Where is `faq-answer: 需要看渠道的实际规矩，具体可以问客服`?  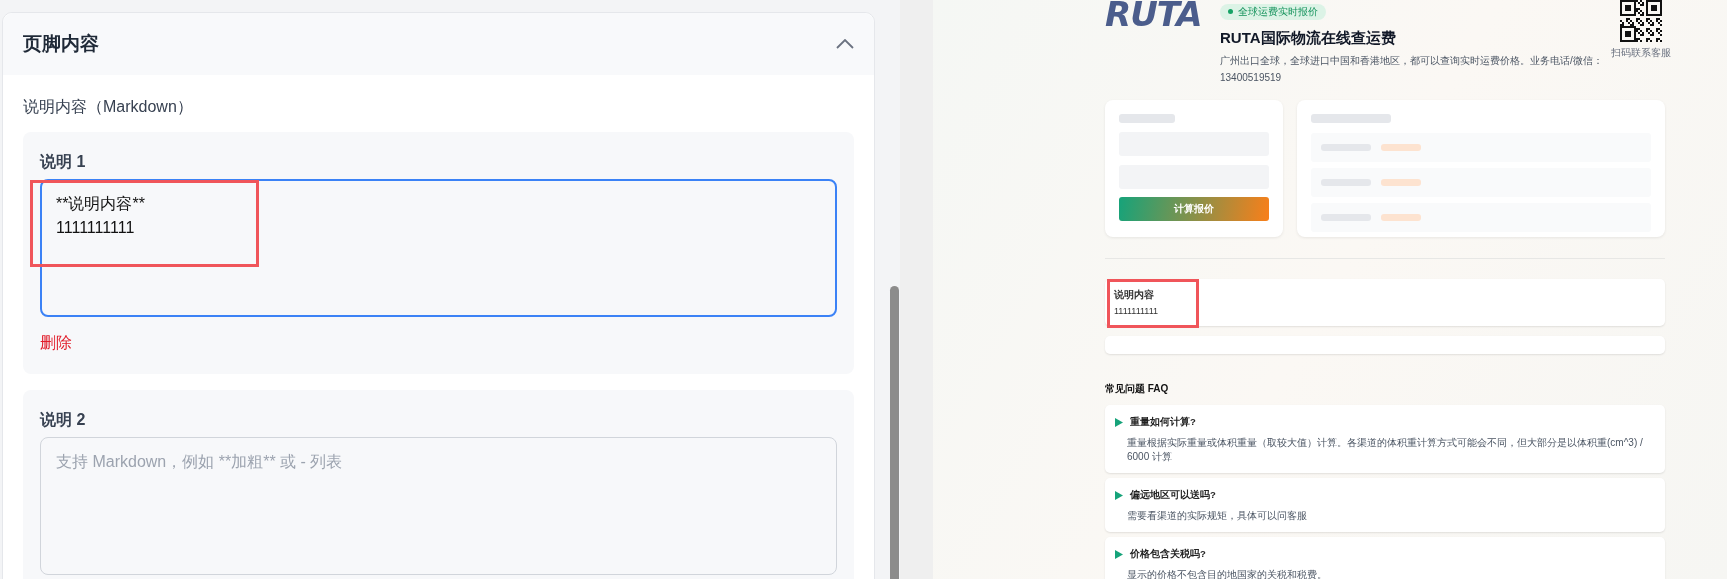 faq-answer: 需要看渠道的实际规矩，具体可以问客服 is located at coordinates (1217, 515).